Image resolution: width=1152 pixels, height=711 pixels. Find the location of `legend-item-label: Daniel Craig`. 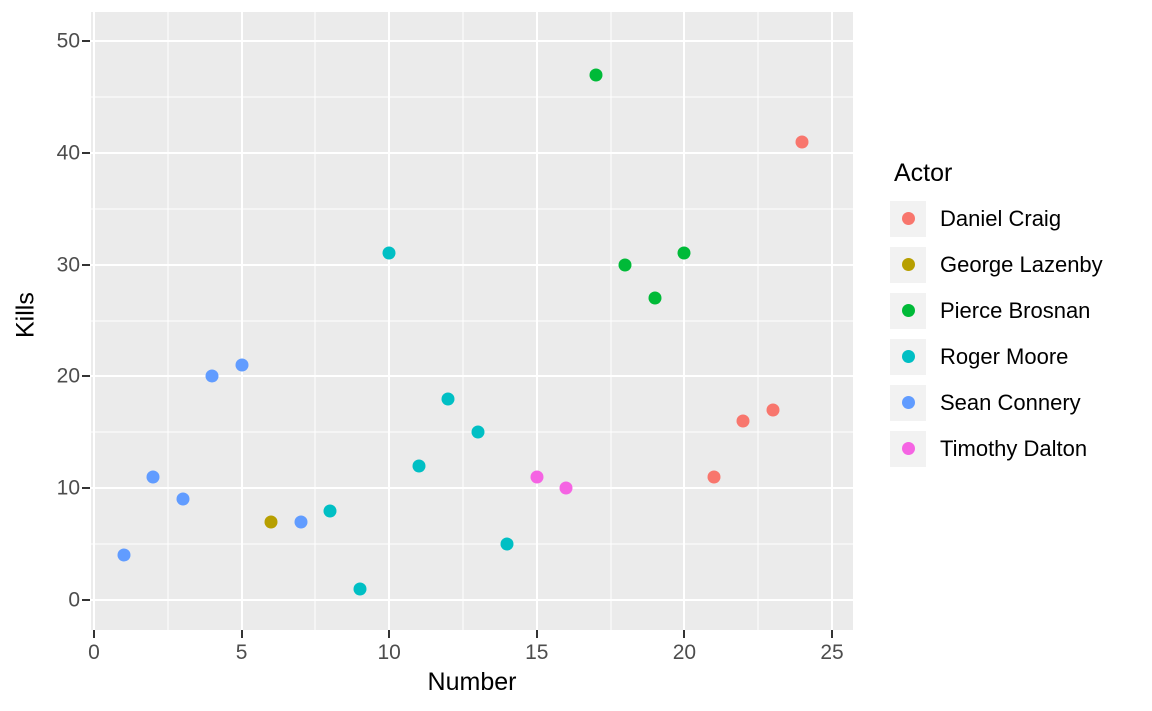

legend-item-label: Daniel Craig is located at coordinates (1001, 218).